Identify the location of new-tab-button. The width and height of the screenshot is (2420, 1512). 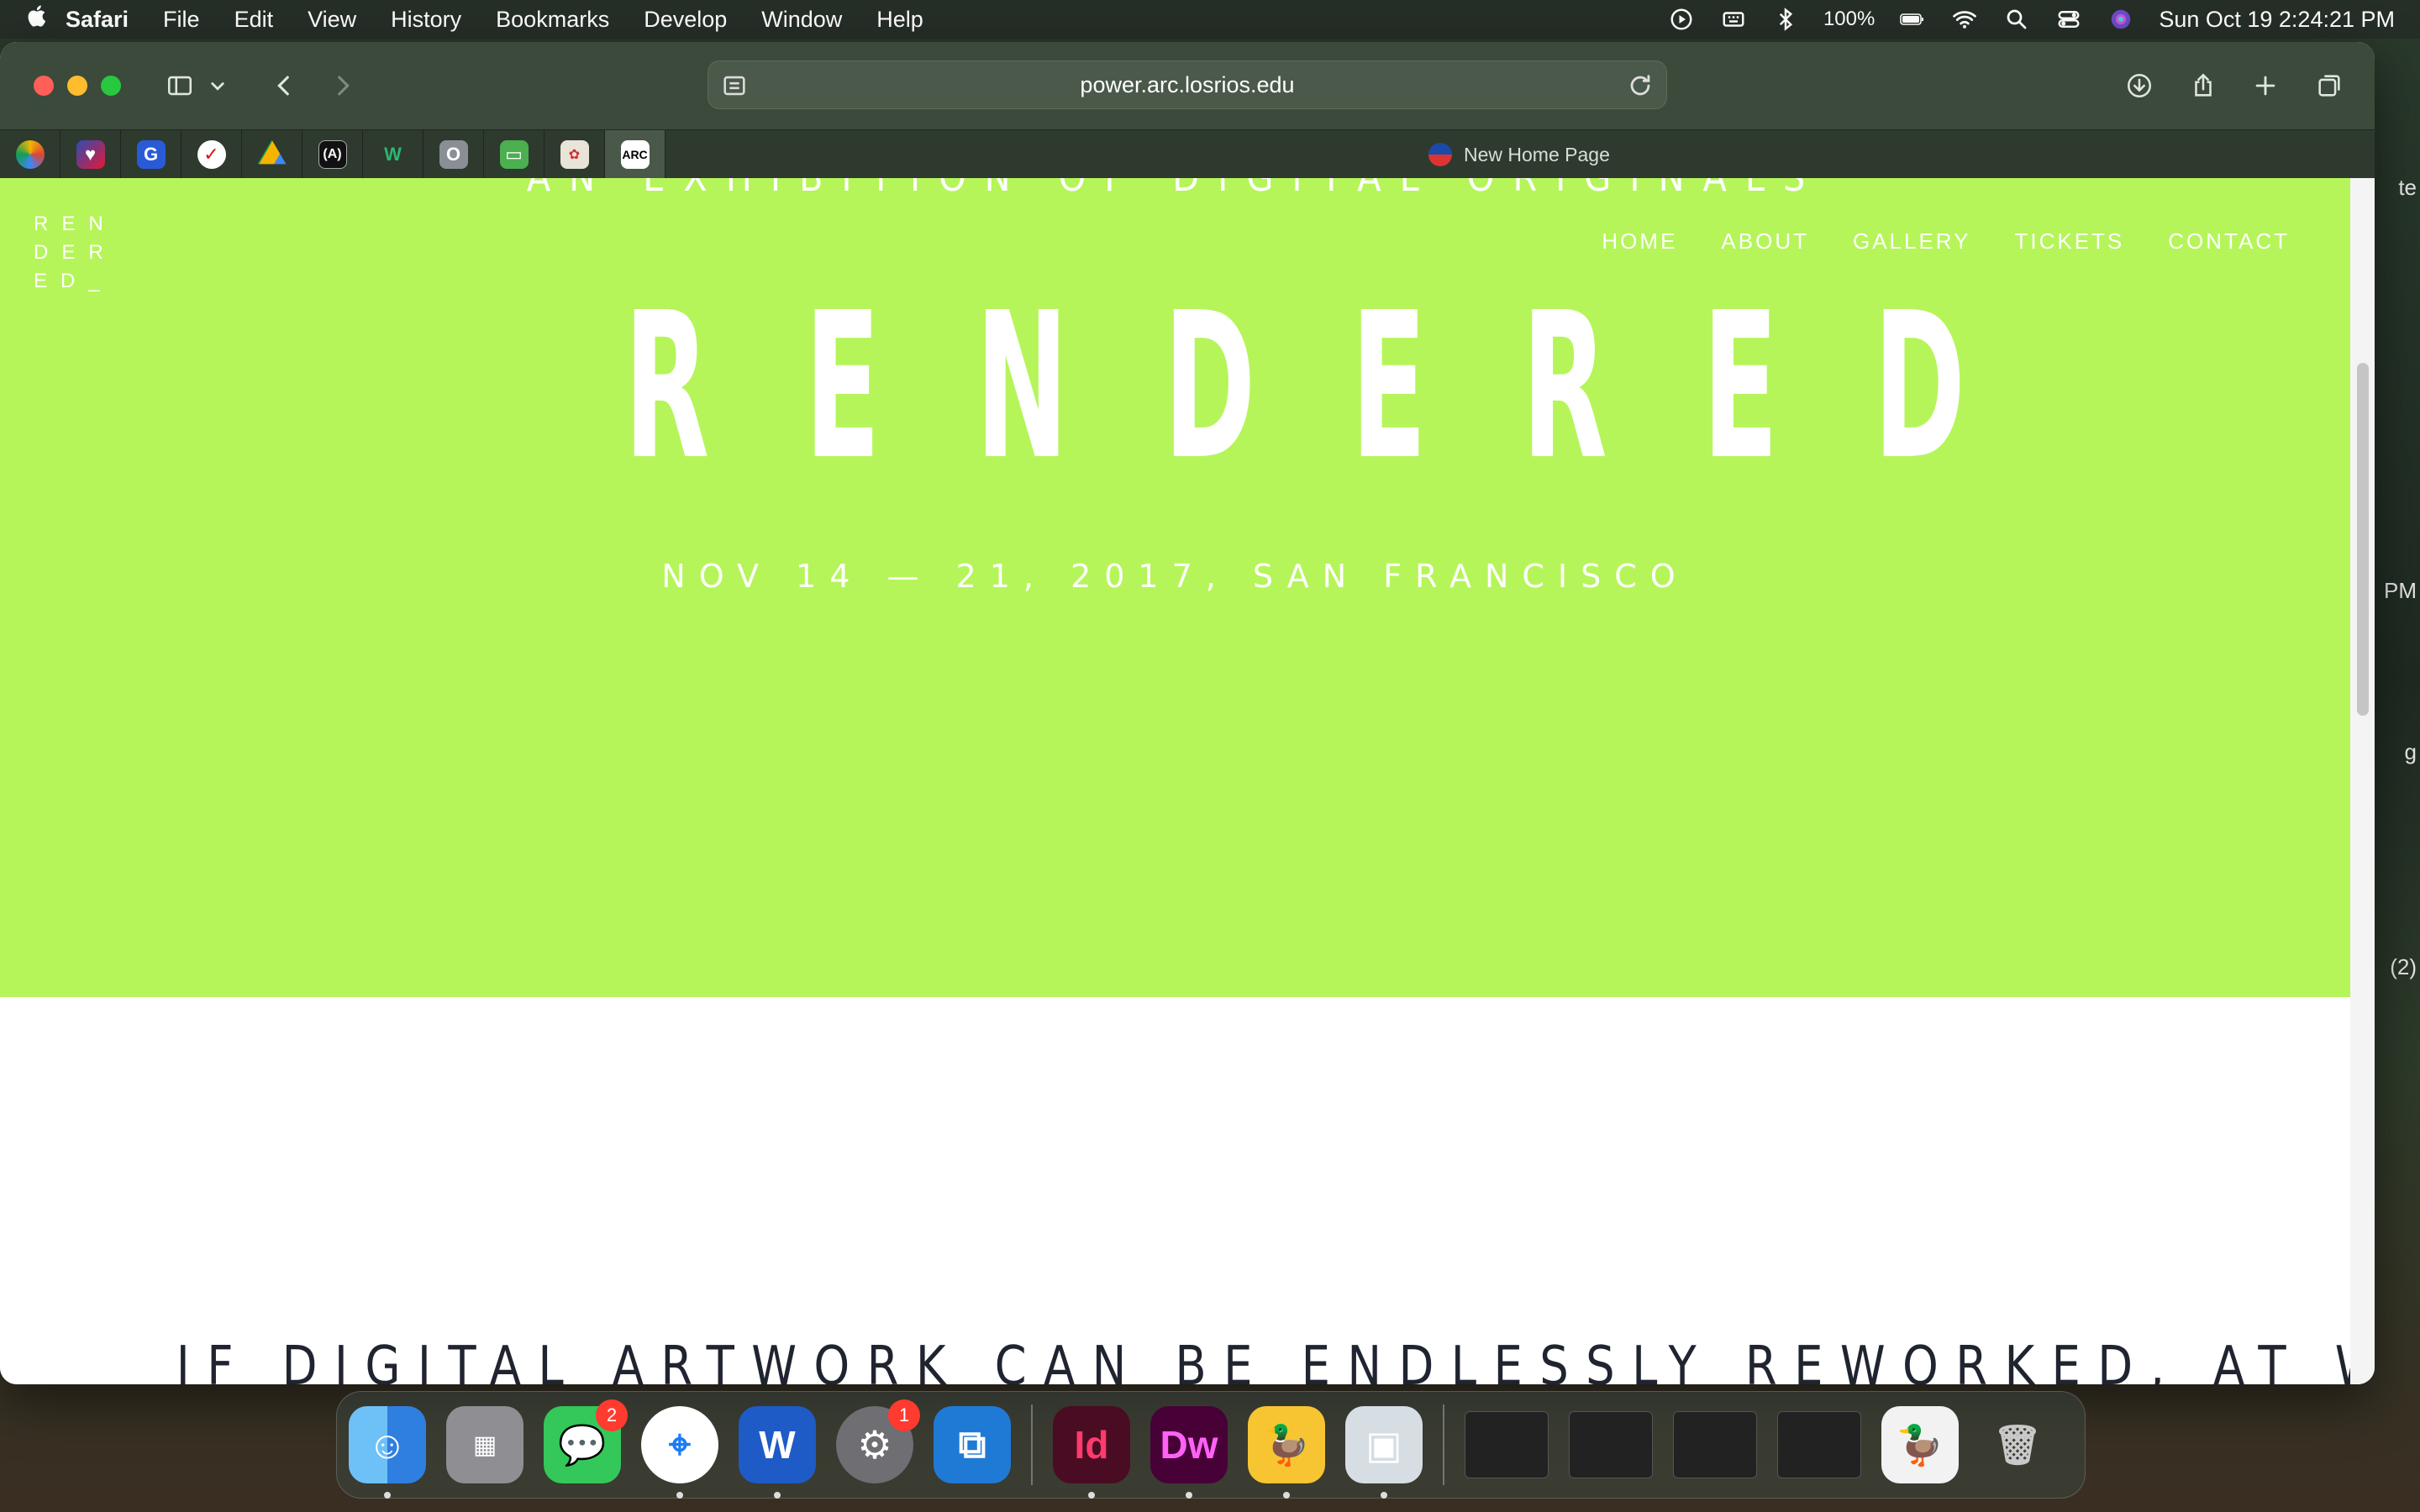
(2266, 86).